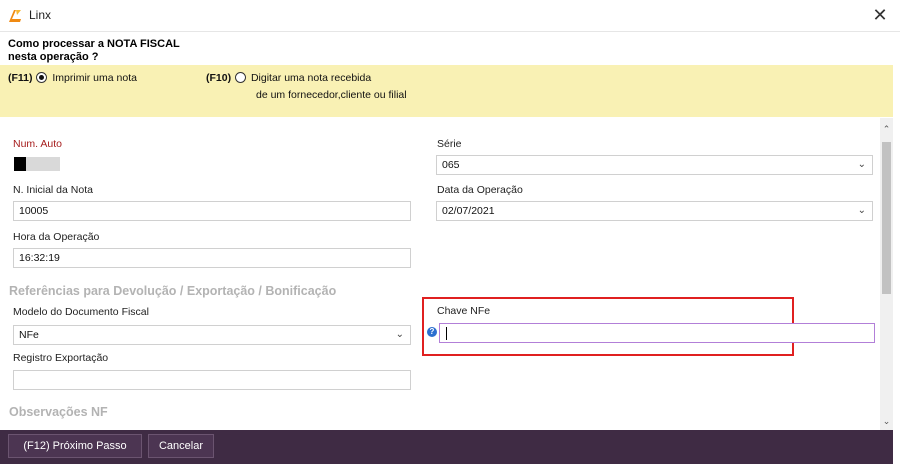 This screenshot has width=900, height=464. What do you see at coordinates (94, 44) in the screenshot?
I see `prompt-line-1: Como processar a NOTA FISCAL` at bounding box center [94, 44].